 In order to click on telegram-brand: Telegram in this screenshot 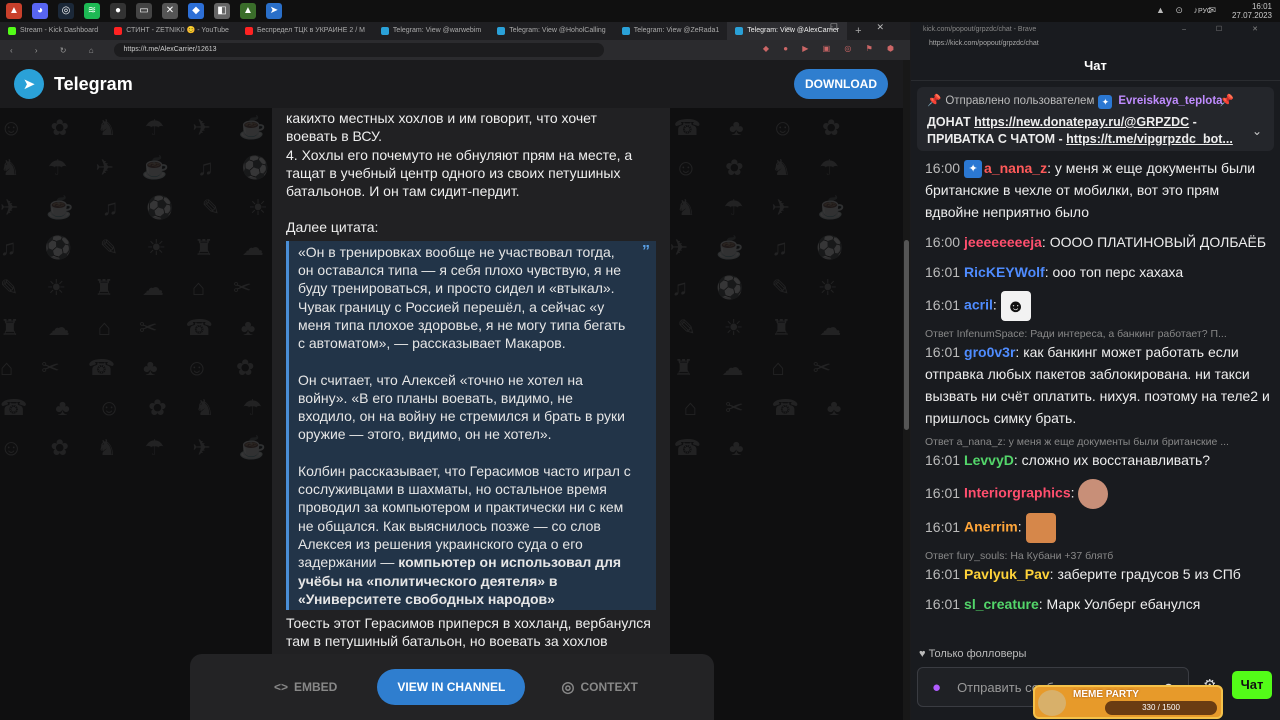, I will do `click(93, 84)`.